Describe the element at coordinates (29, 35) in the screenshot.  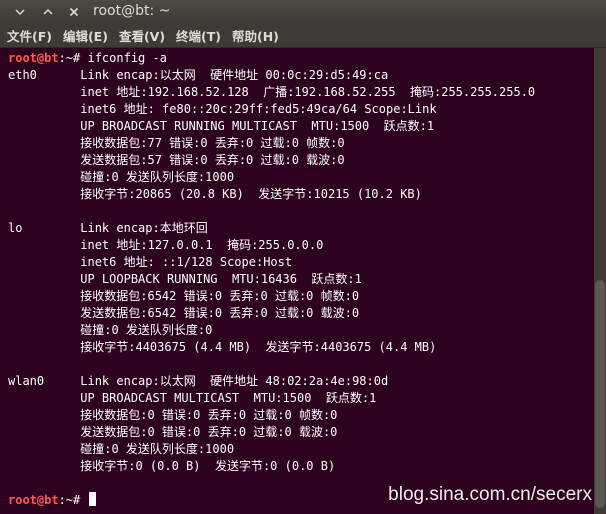
I see `menu-file: 文件(F)` at that location.